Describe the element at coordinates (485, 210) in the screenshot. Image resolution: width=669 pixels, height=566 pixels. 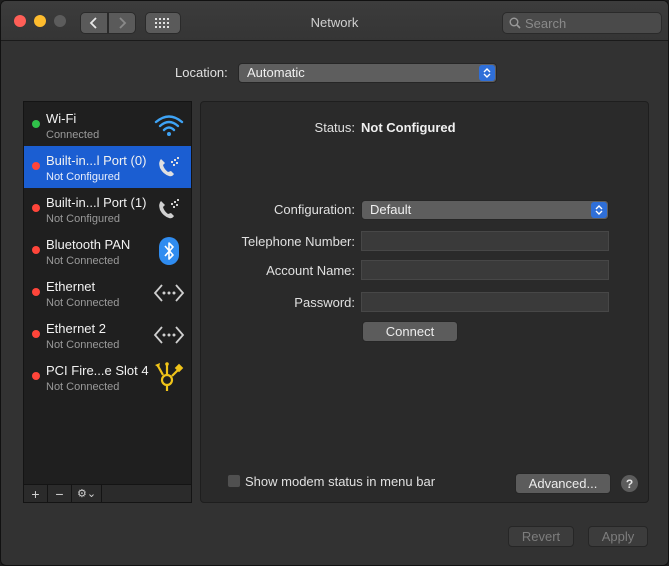
I see `configuration-popup: Default` at that location.